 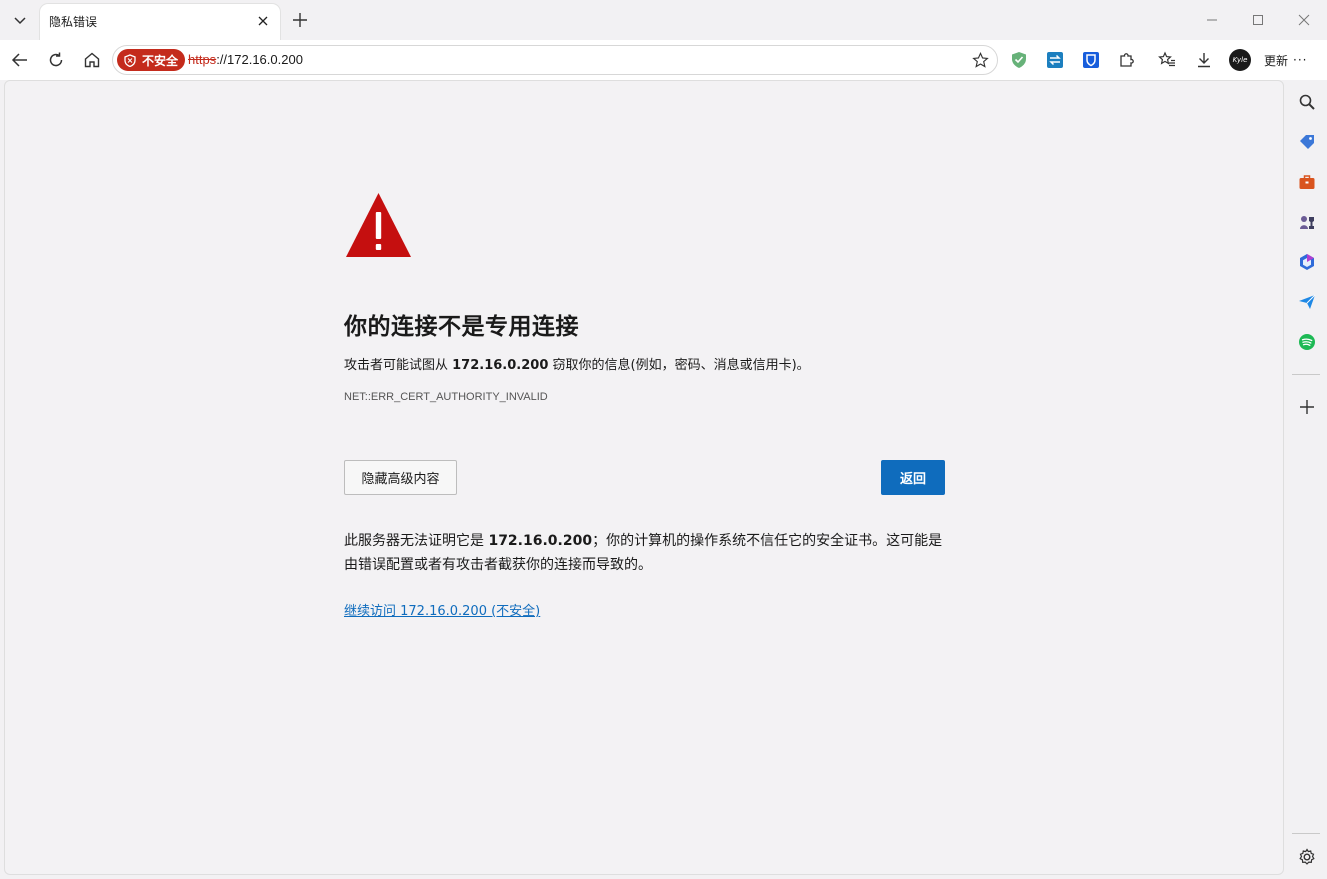 What do you see at coordinates (980, 60) in the screenshot?
I see `favorite-star-icon` at bounding box center [980, 60].